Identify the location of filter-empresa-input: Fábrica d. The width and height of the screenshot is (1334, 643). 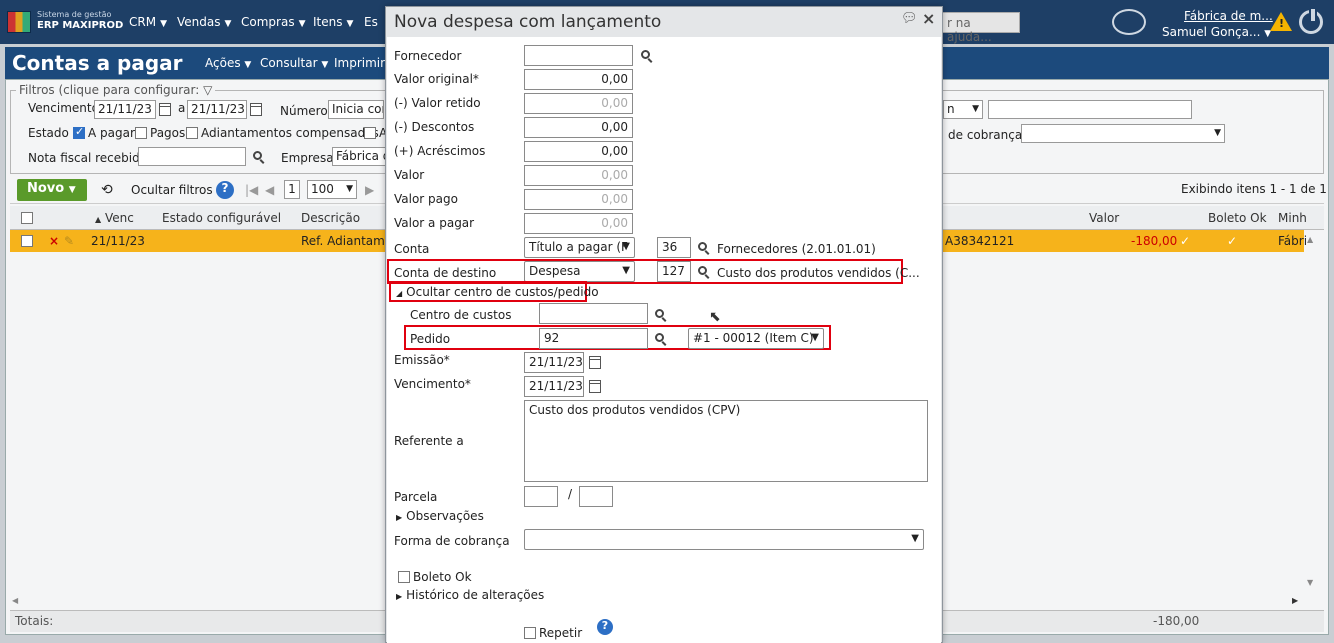
(359, 156).